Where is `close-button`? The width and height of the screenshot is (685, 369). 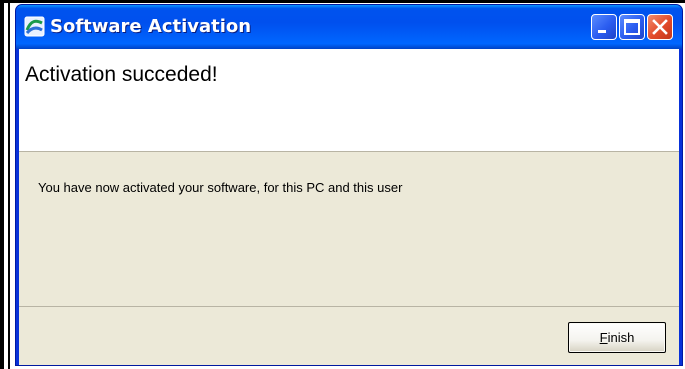 close-button is located at coordinates (660, 27).